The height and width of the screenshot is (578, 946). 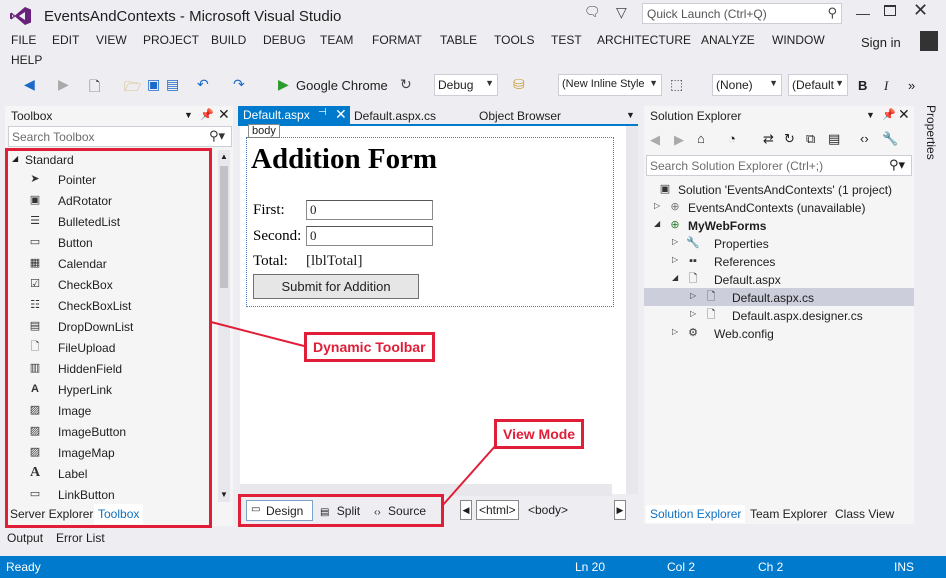 What do you see at coordinates (172, 84) in the screenshot?
I see `save-all-icon: ▤` at bounding box center [172, 84].